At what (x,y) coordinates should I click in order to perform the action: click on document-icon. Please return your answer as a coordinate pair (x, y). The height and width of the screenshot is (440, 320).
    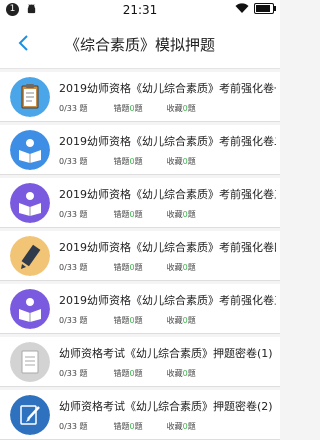
    Looking at the image, I should click on (30, 362).